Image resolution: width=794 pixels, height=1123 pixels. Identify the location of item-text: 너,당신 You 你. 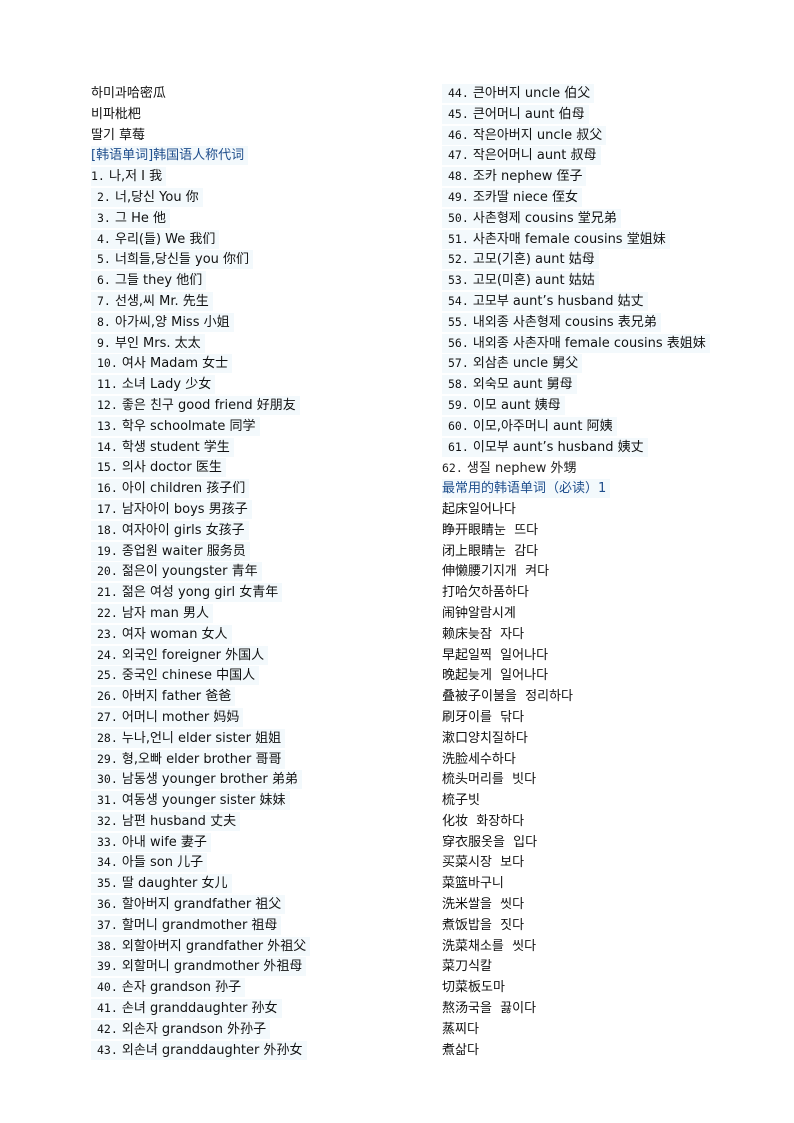
(157, 197).